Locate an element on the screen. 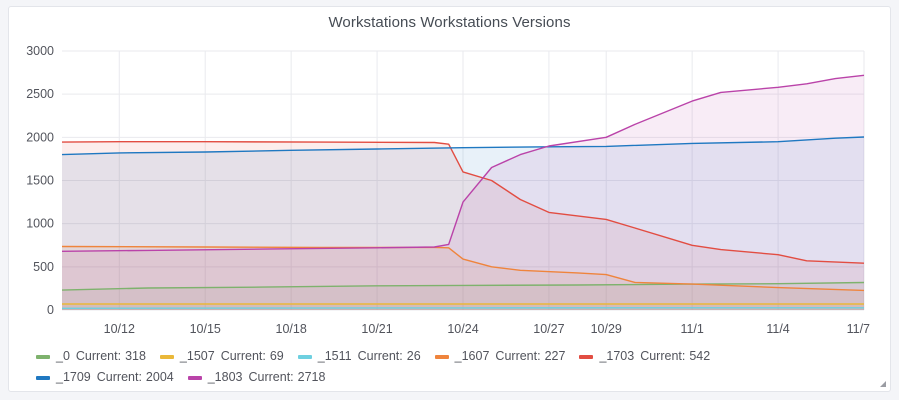 Image resolution: width=899 pixels, height=400 pixels. legend-item-1803: _1803 Current: 2718 is located at coordinates (256, 377).